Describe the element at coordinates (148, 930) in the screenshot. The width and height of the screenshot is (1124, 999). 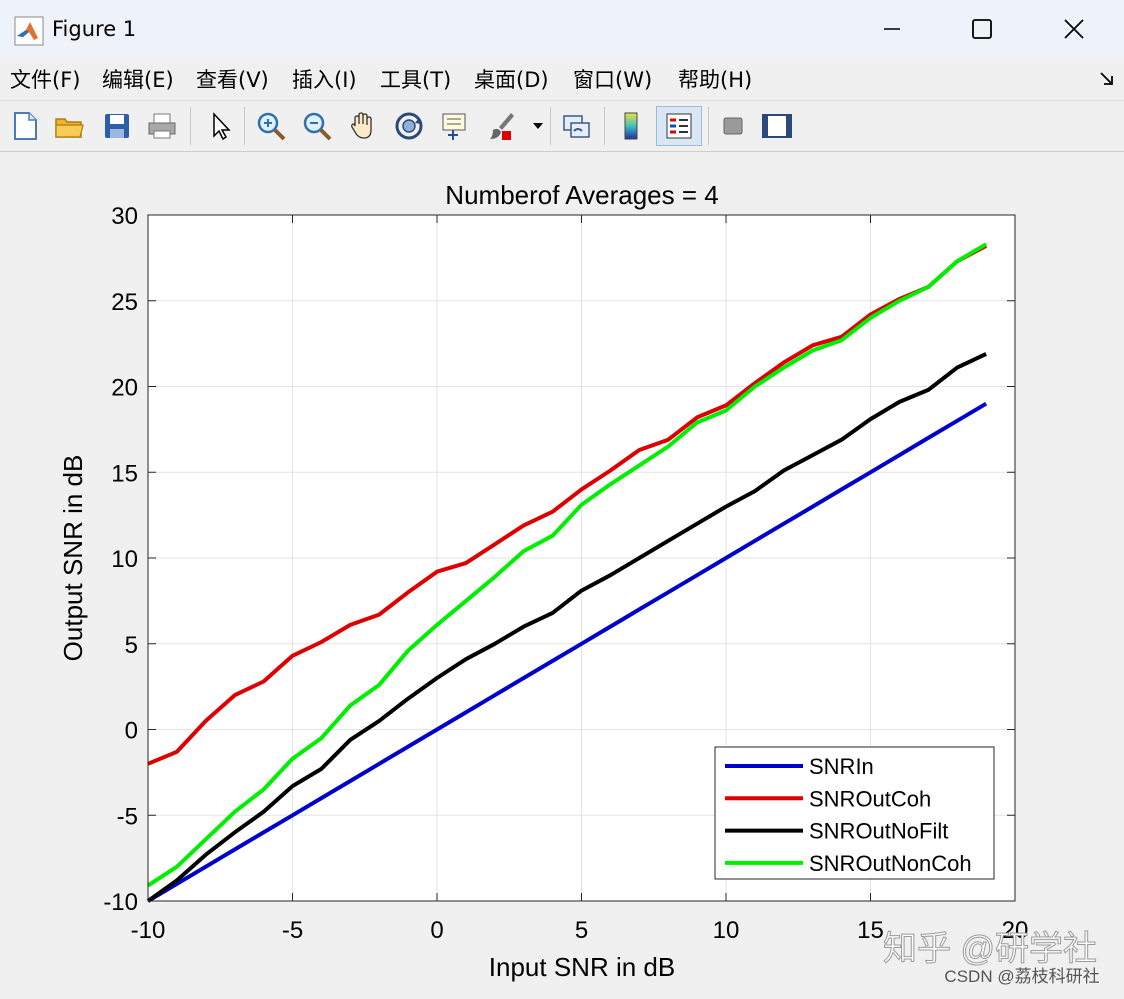
I see `x-tick-label: -10` at that location.